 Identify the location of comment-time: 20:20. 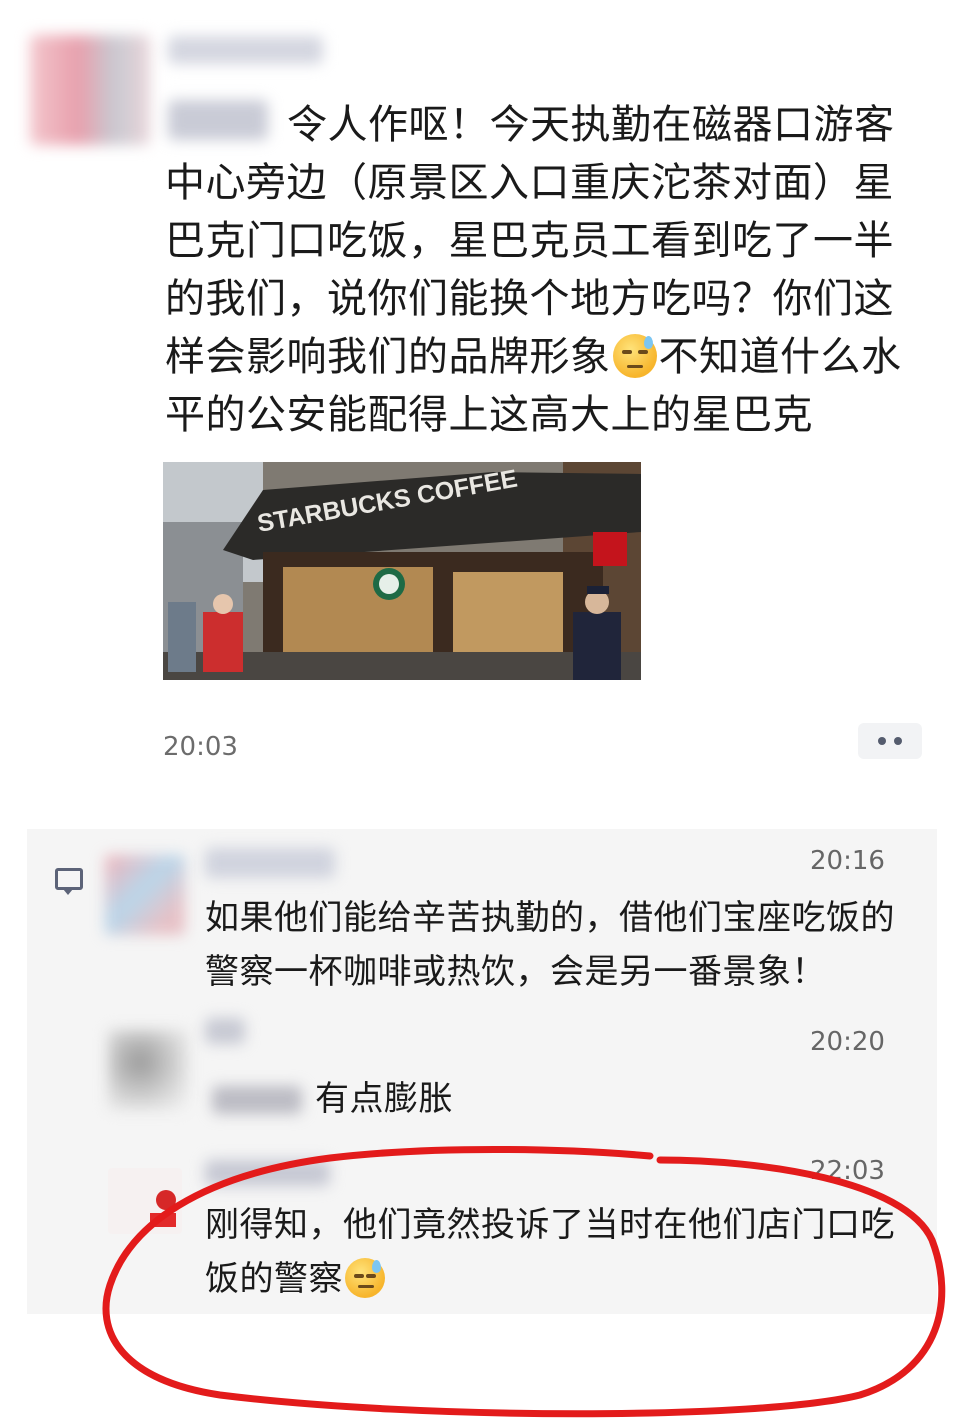
(847, 1042).